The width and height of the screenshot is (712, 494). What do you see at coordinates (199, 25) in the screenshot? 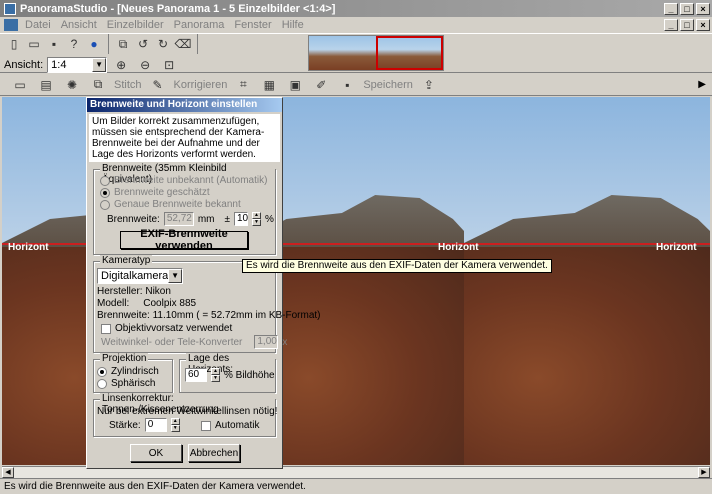
I see `menu-panorama: Panorama` at bounding box center [199, 25].